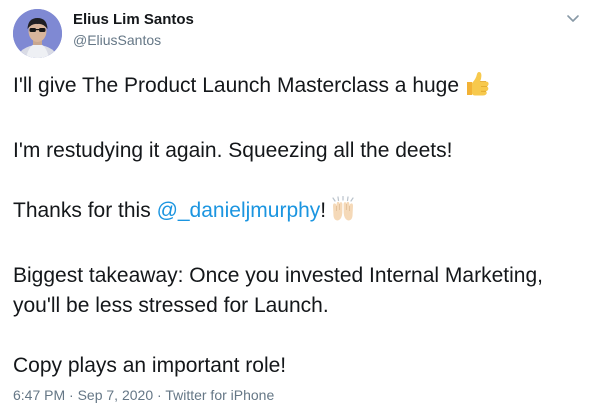 This screenshot has height=413, width=594. Describe the element at coordinates (133, 20) in the screenshot. I see `author-display-name: Elius Lim Santos` at that location.